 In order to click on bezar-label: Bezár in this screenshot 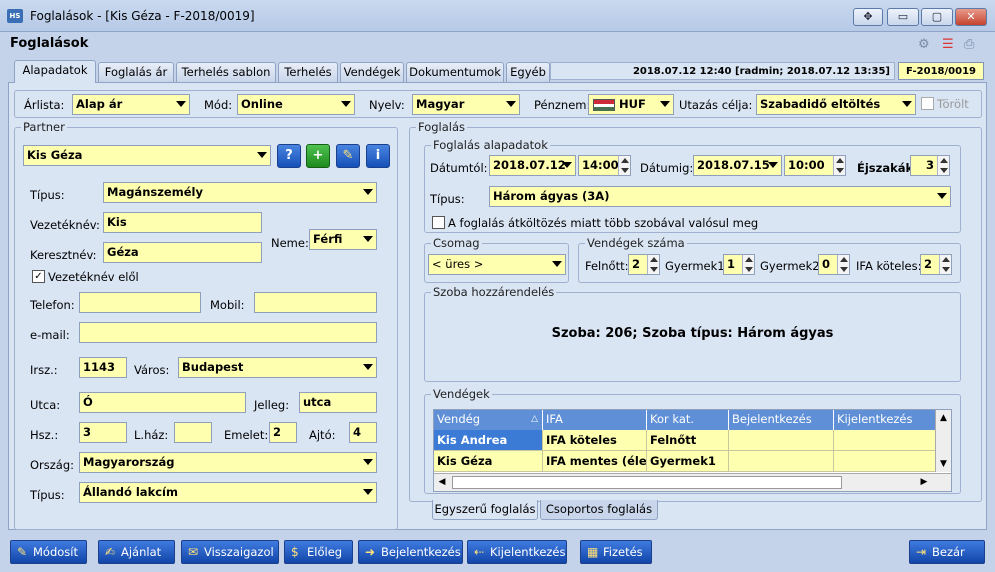, I will do `click(948, 552)`.